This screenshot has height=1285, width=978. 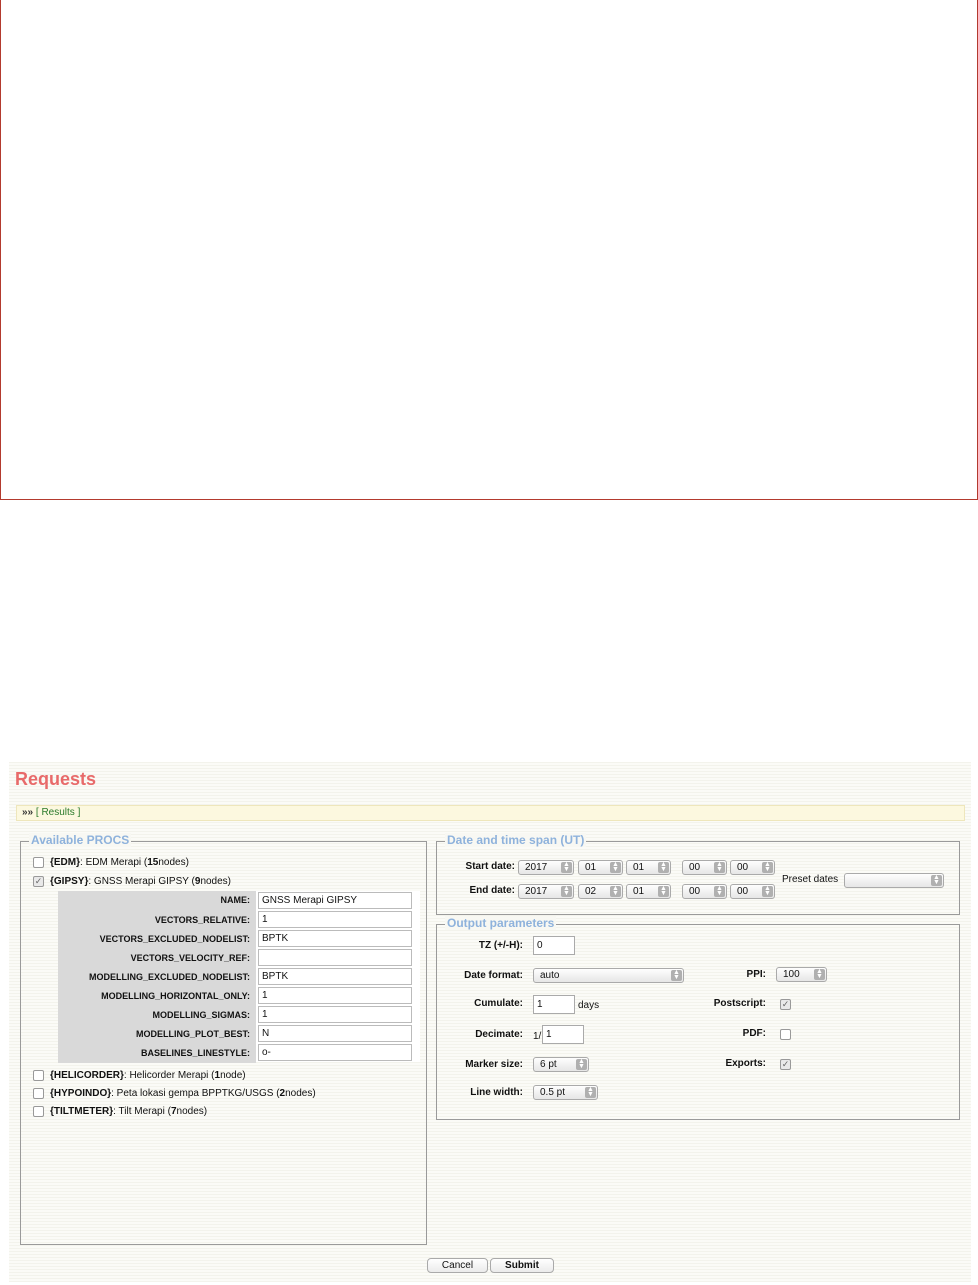 What do you see at coordinates (490, 866) in the screenshot?
I see `start-date-label: Start date:` at bounding box center [490, 866].